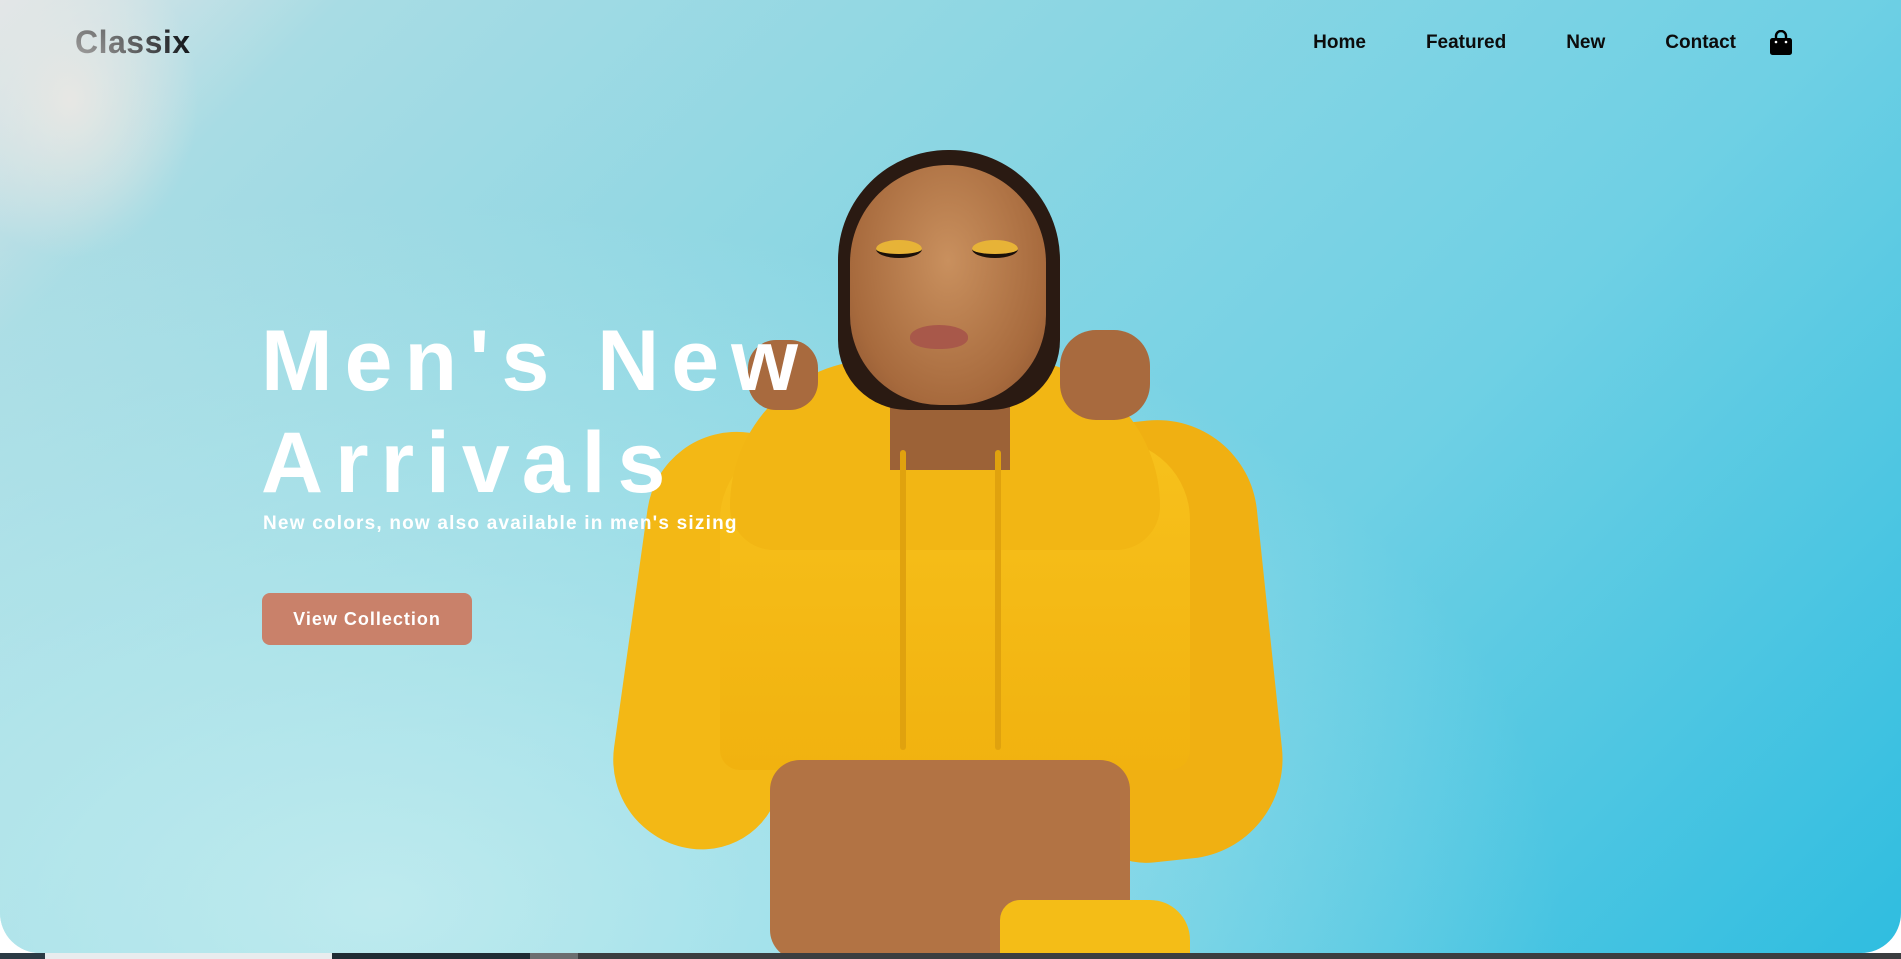 This screenshot has height=959, width=1901. I want to click on nav-links: Home Featured New Contact, so click(1524, 43).